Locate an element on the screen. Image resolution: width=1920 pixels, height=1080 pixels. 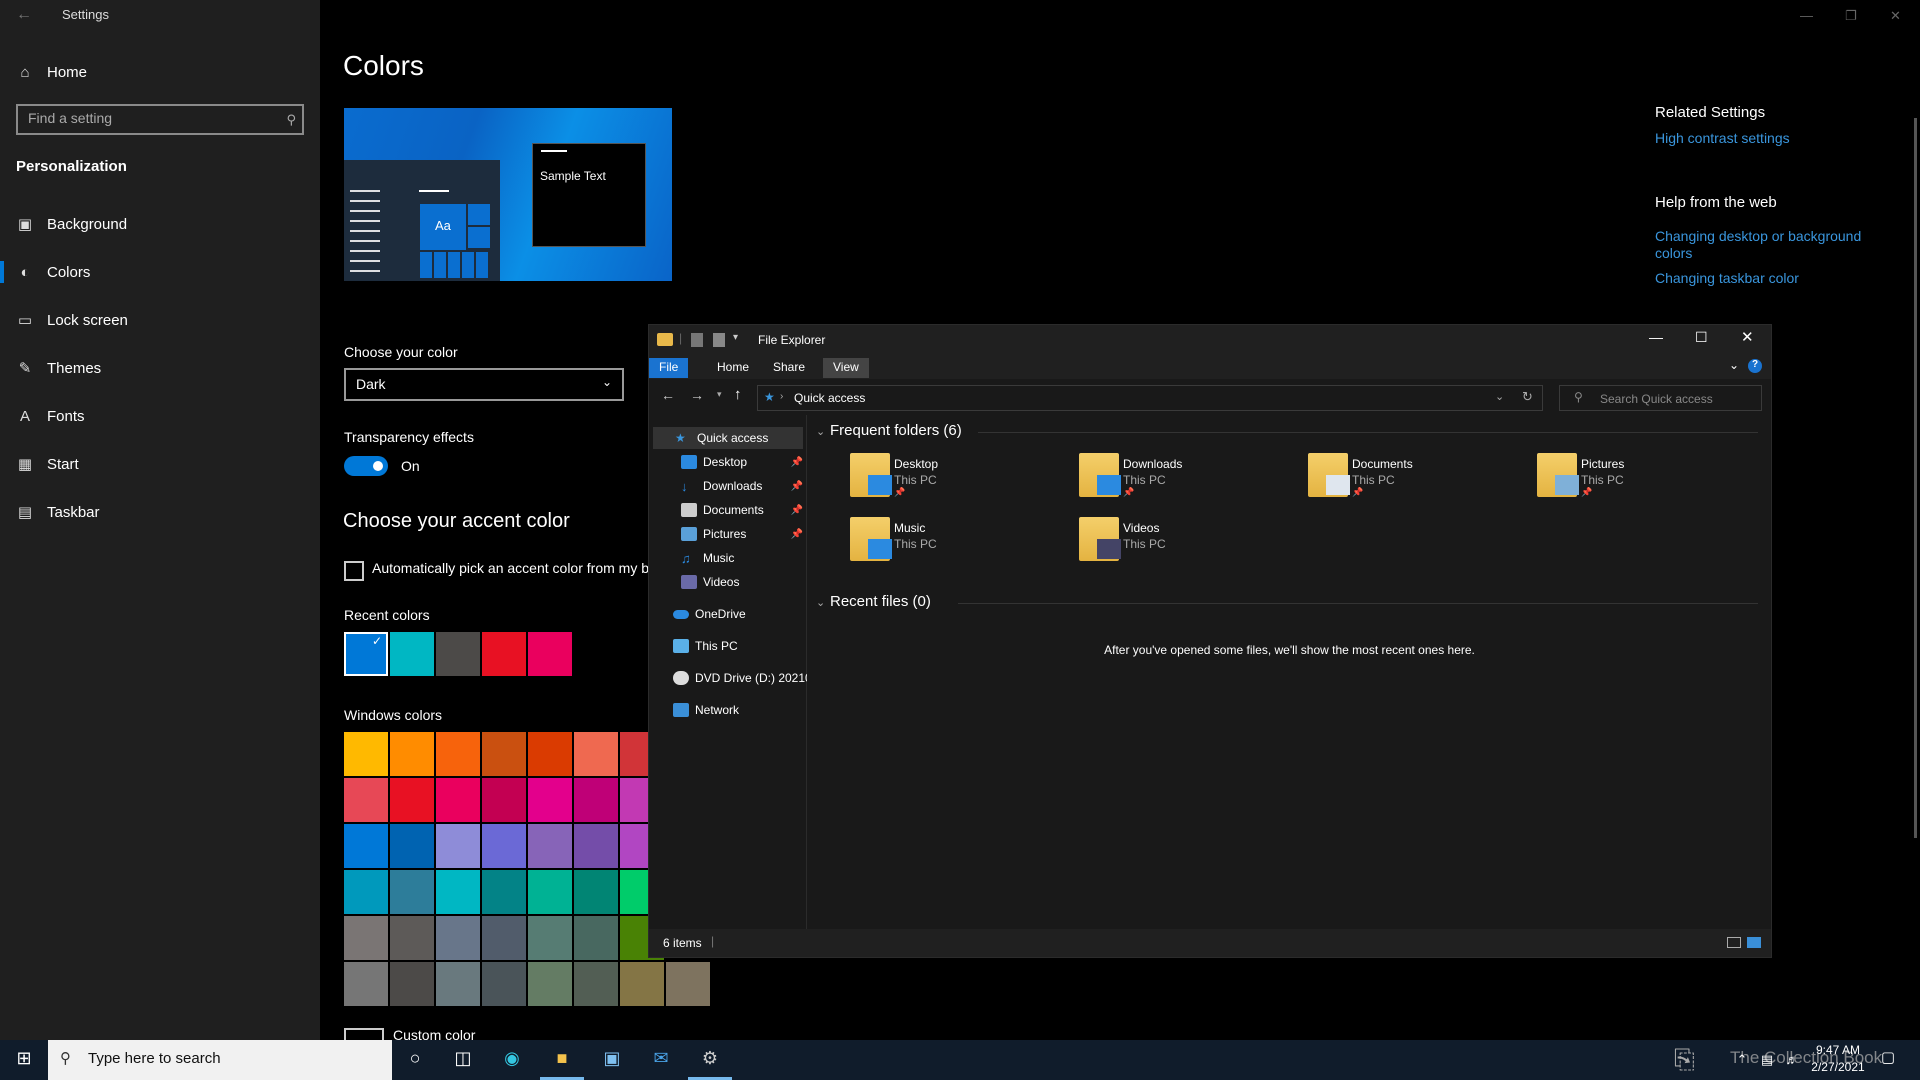
forward-icon: → is located at coordinates (697, 395).